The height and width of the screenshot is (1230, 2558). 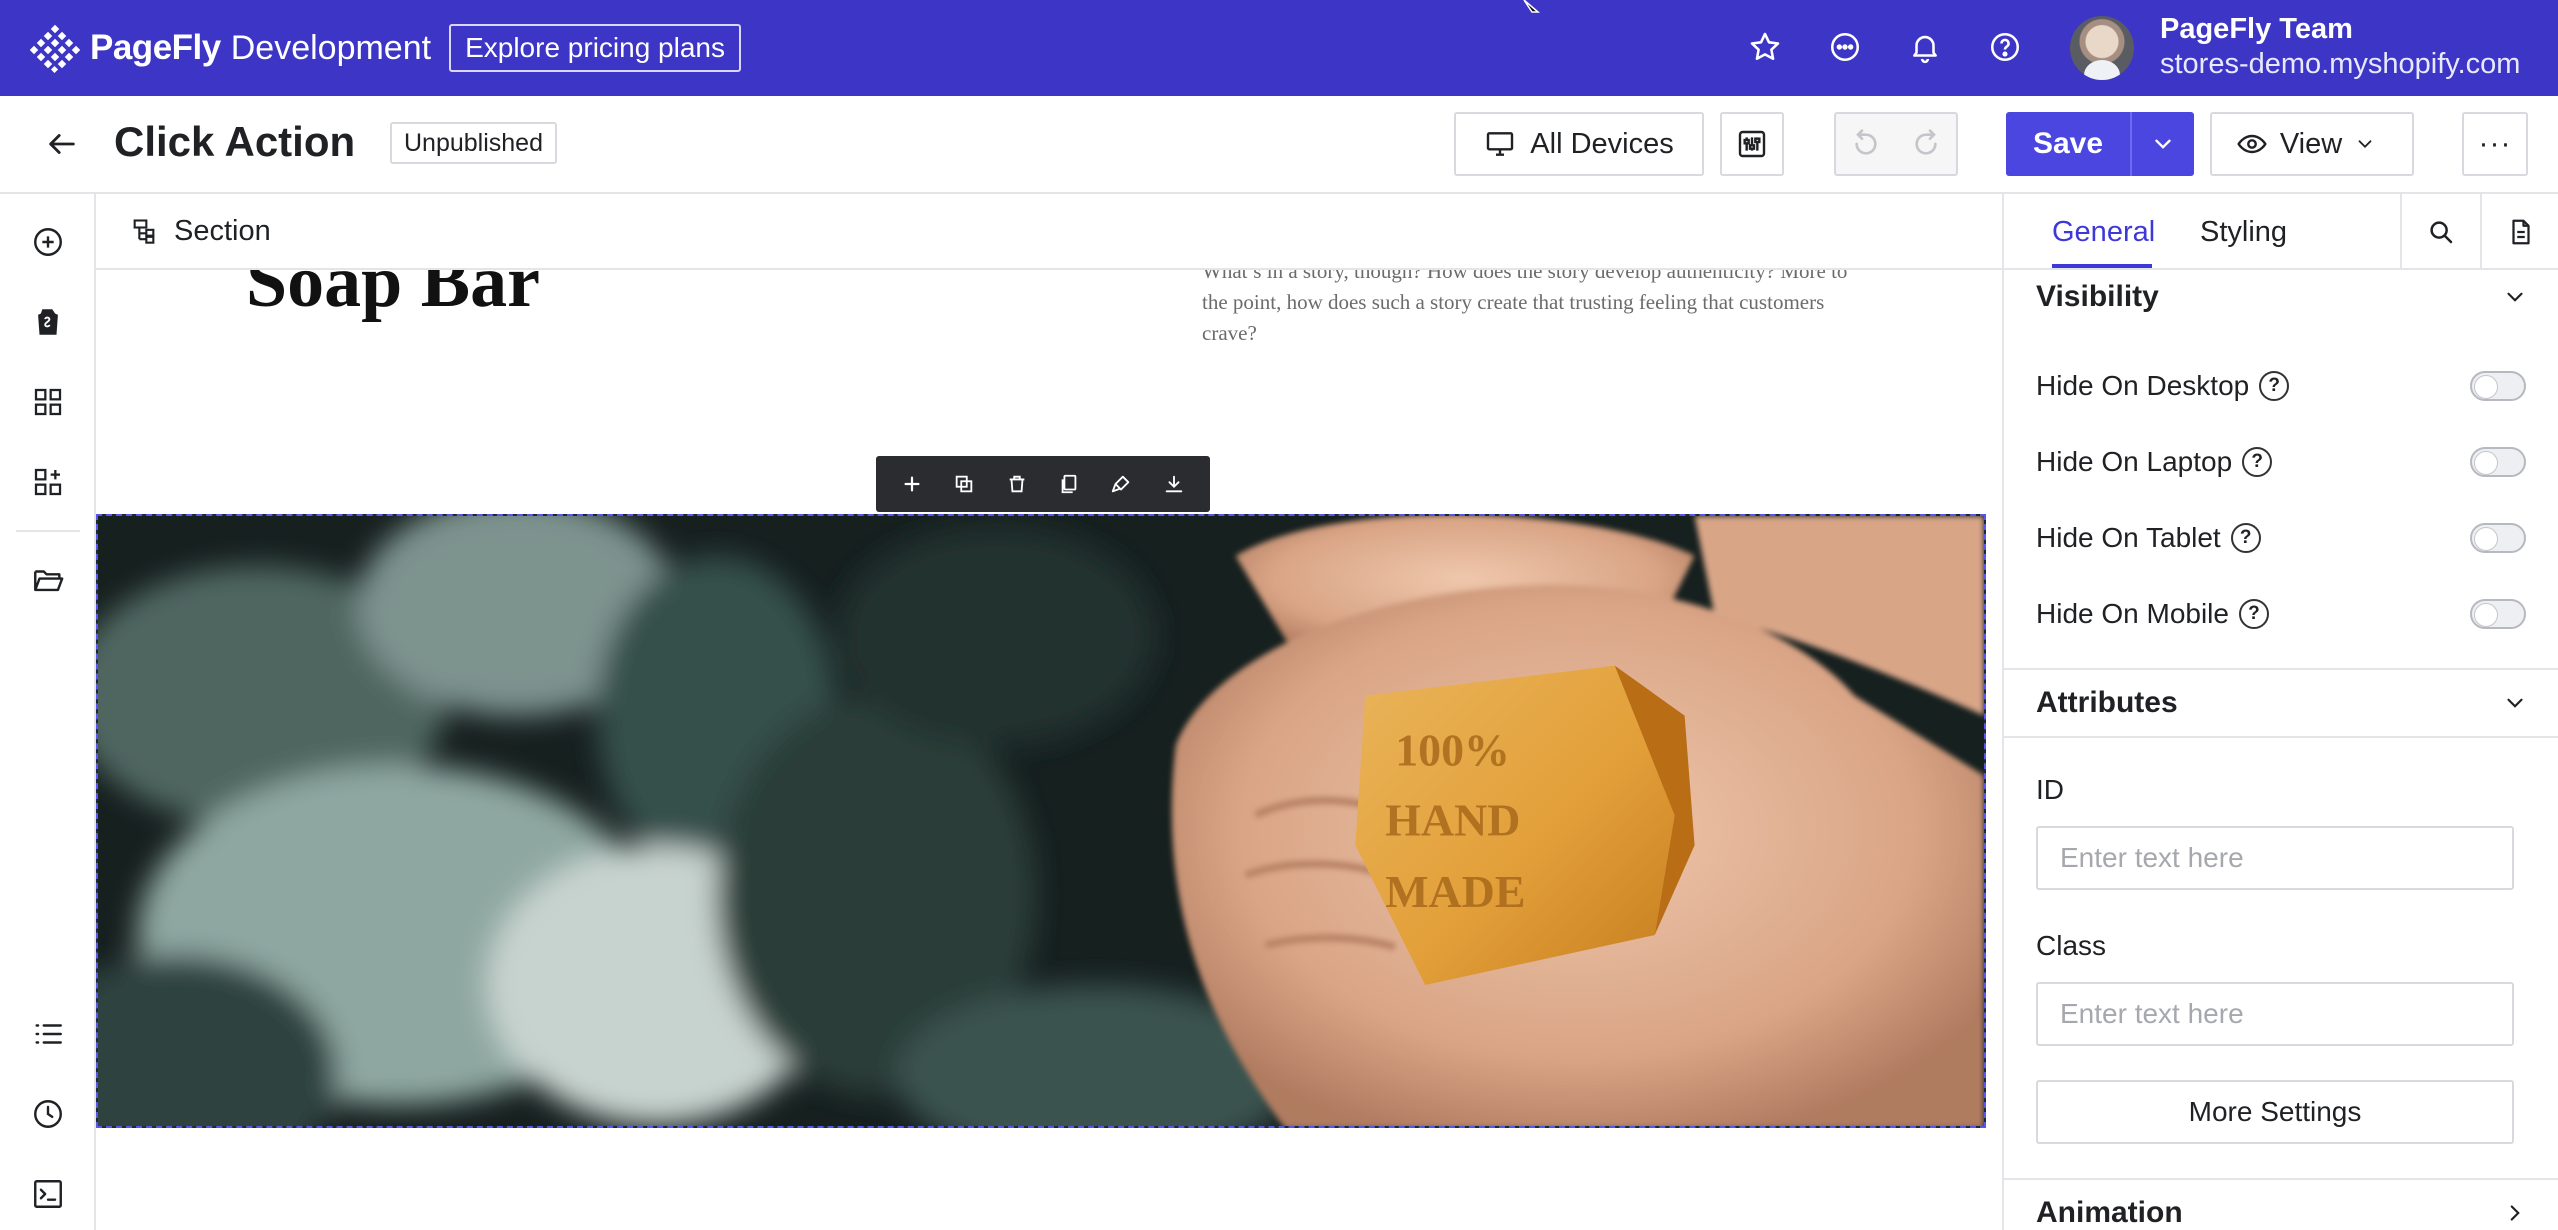 What do you see at coordinates (964, 484) in the screenshot?
I see `duplicate-icon` at bounding box center [964, 484].